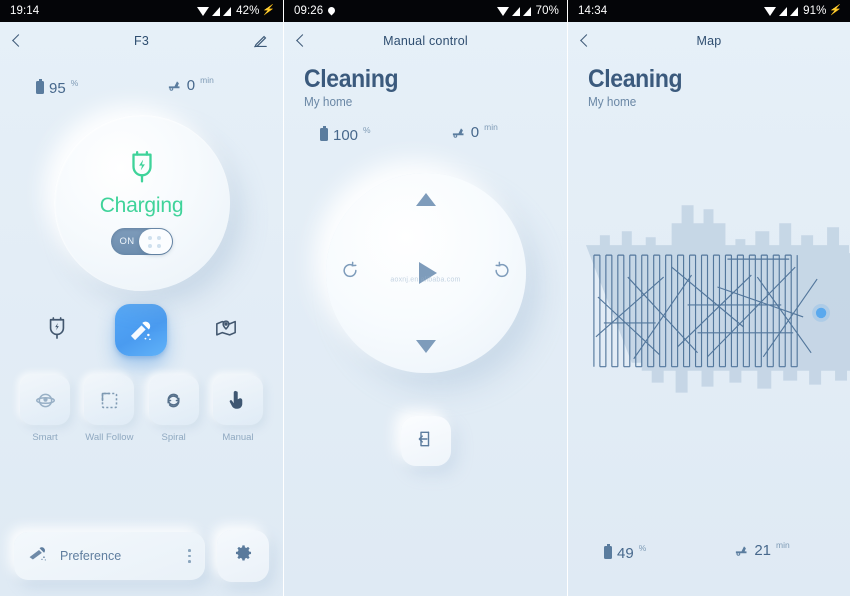 The width and height of the screenshot is (850, 596). I want to click on rotate-cw-icon, so click(502, 273).